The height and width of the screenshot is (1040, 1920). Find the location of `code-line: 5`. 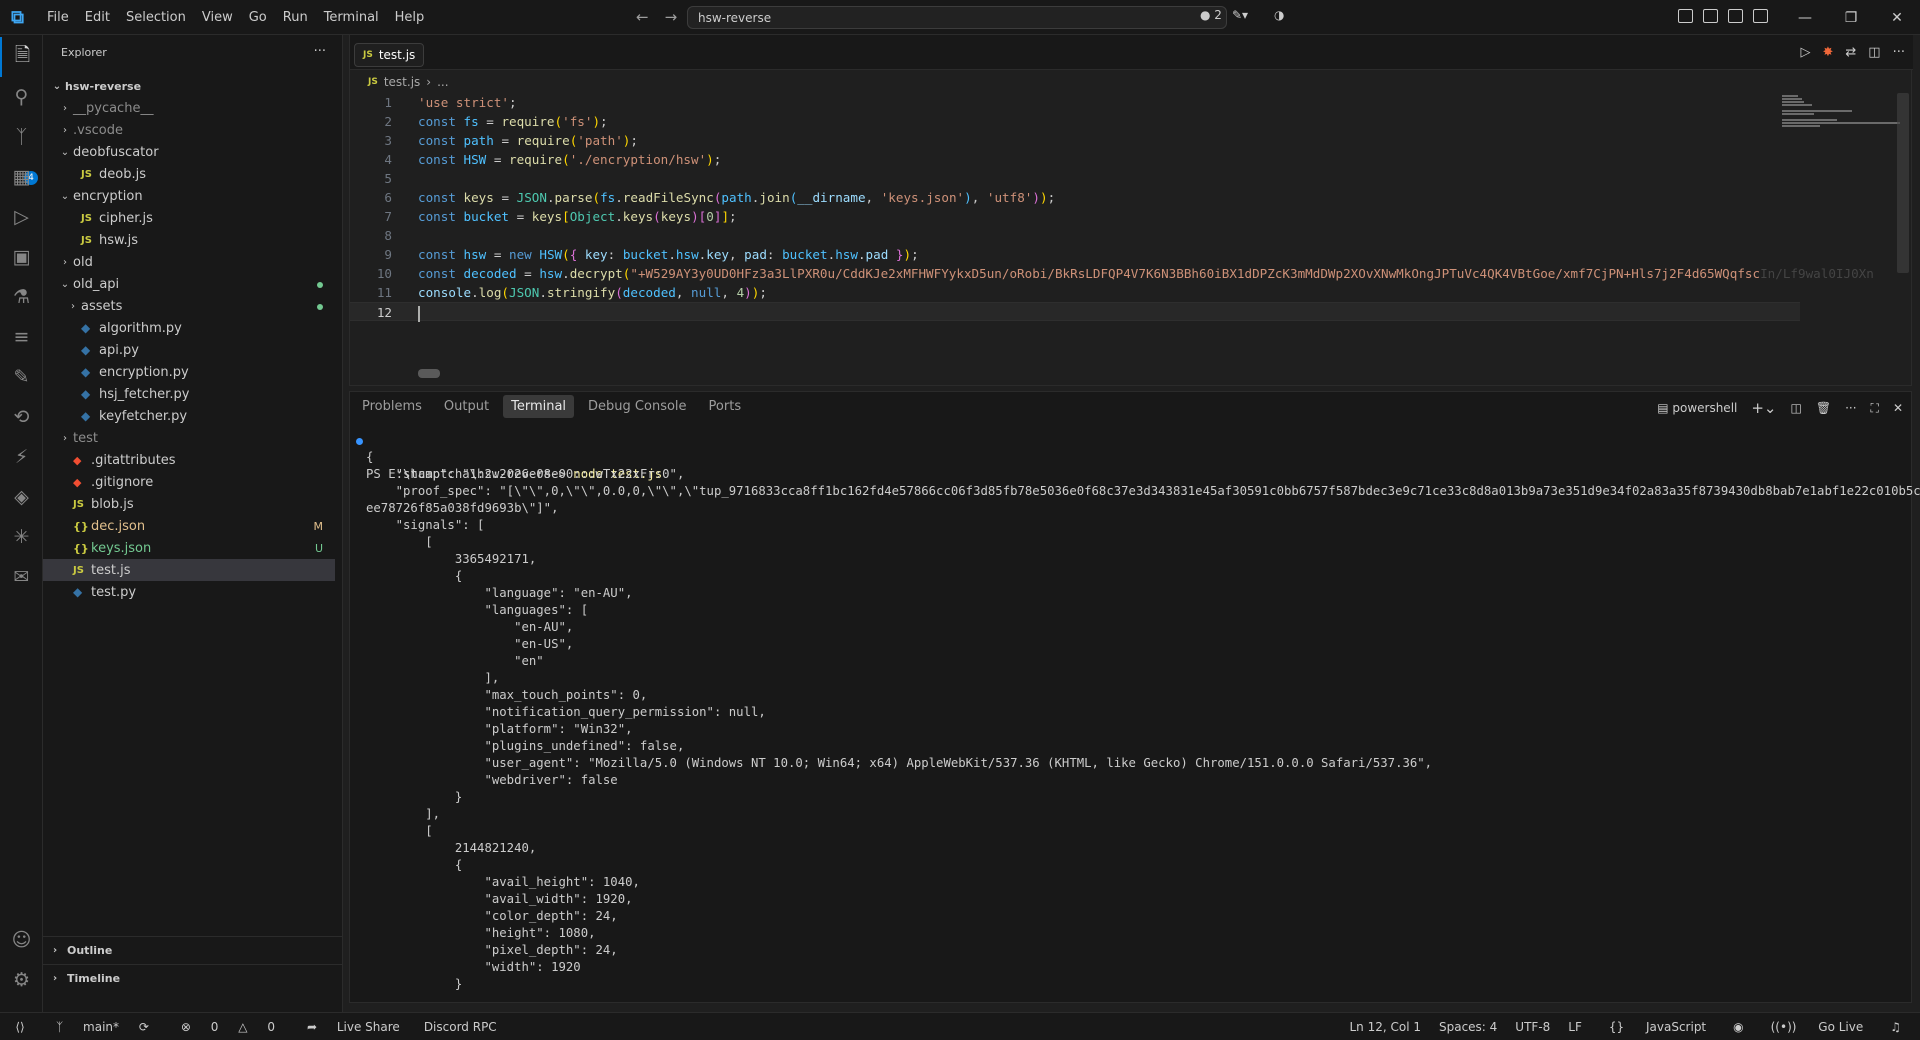

code-line: 5 is located at coordinates (1075, 178).